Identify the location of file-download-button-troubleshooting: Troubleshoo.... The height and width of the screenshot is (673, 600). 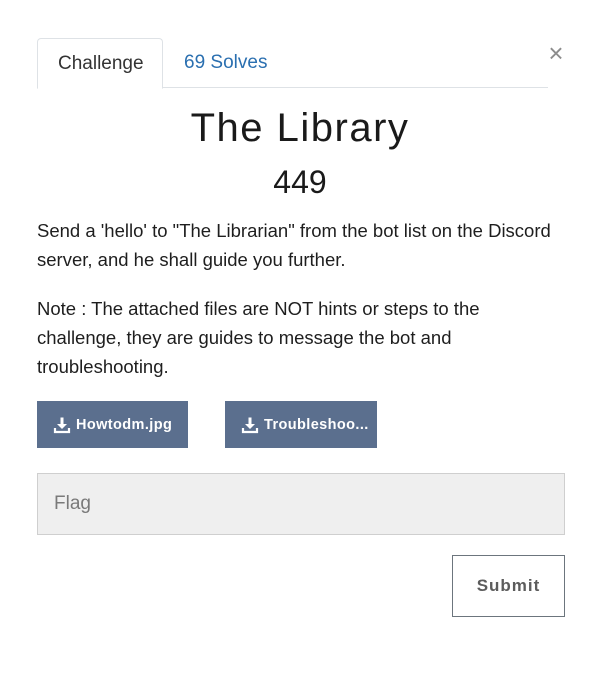
(301, 424).